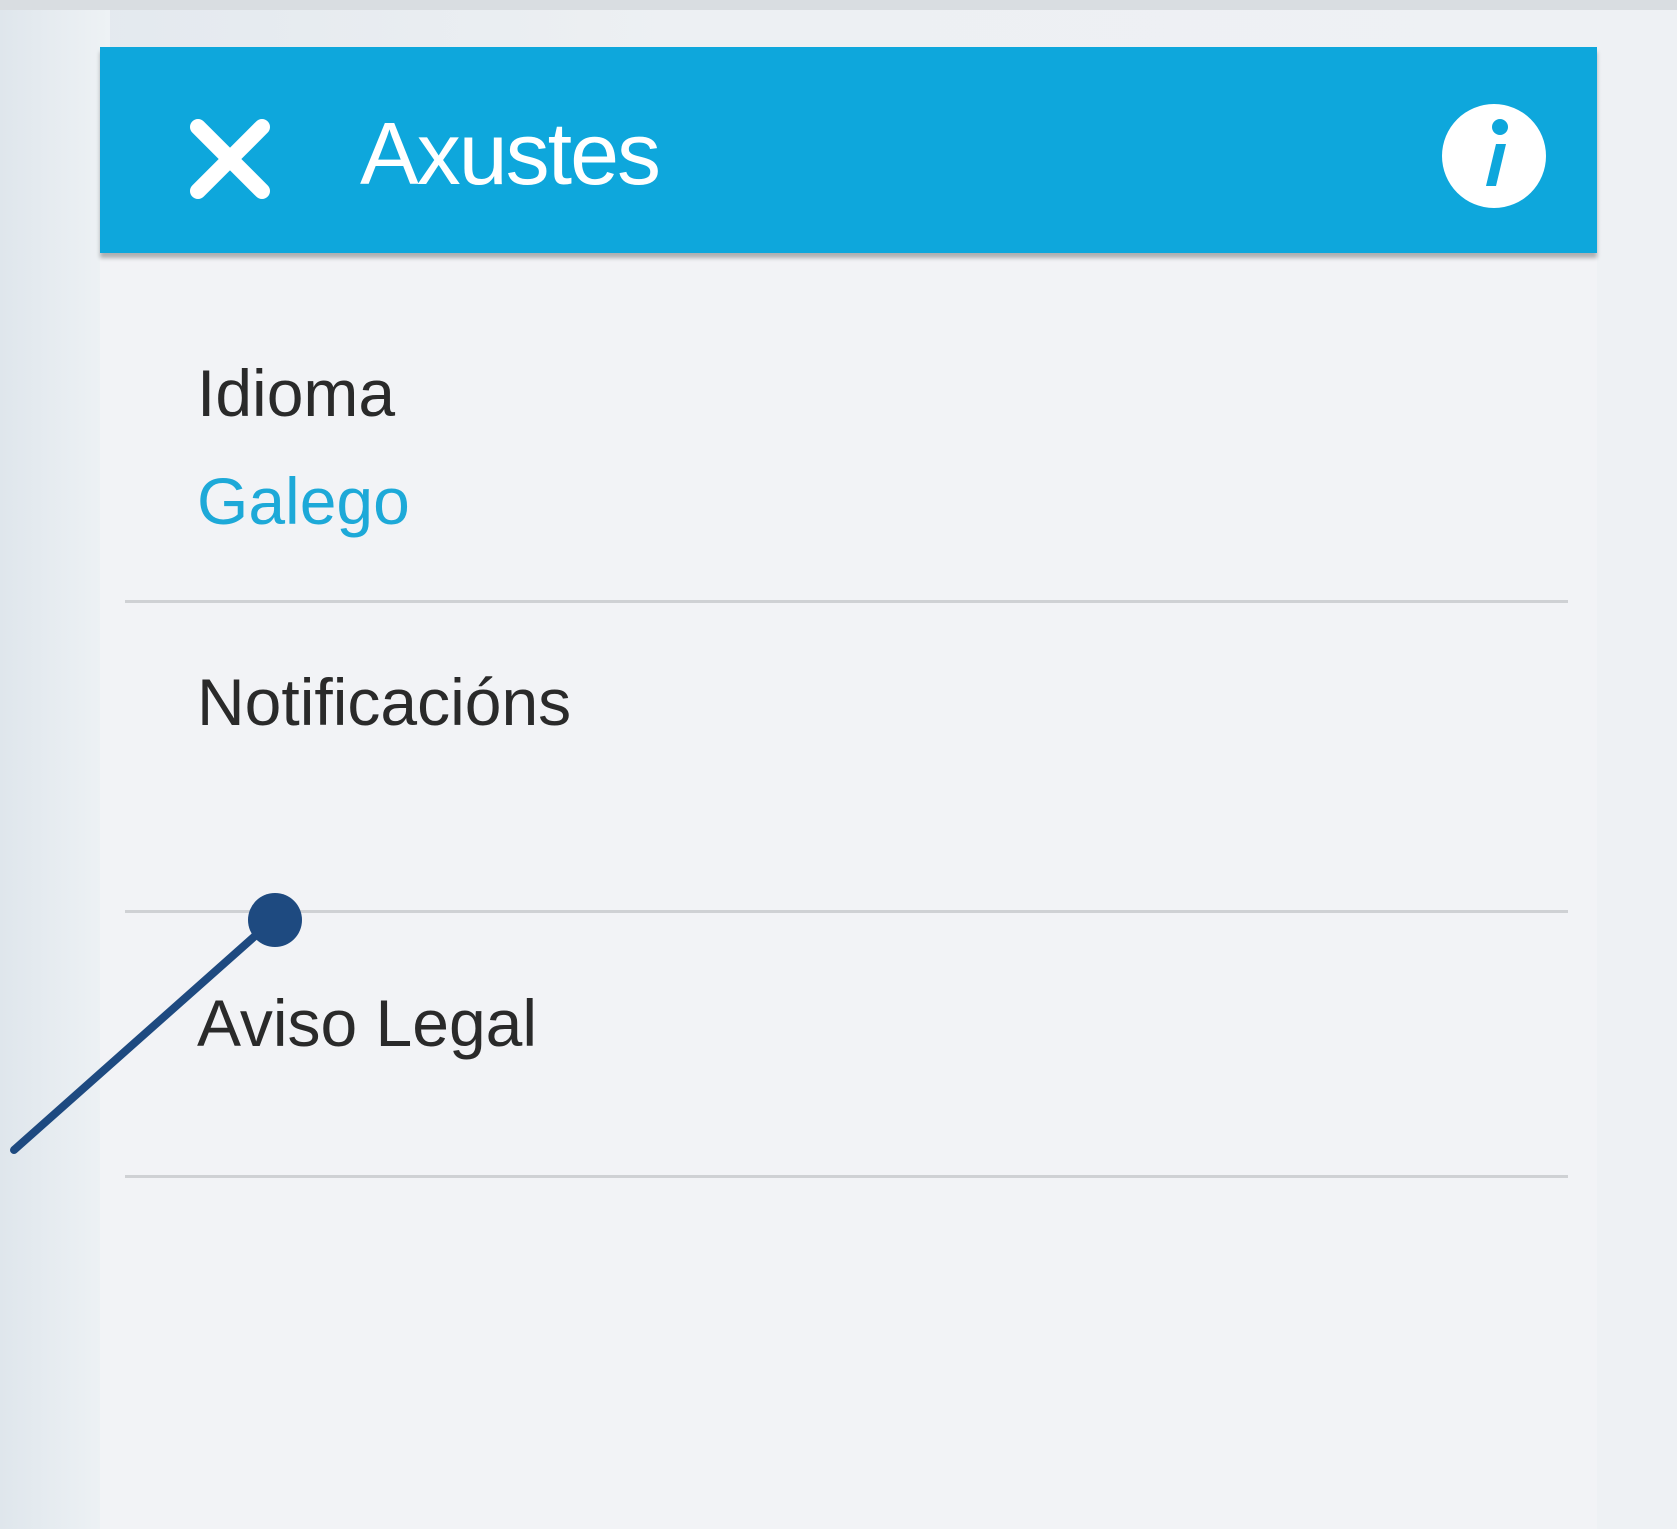 The width and height of the screenshot is (1677, 1529). What do you see at coordinates (296, 393) in the screenshot?
I see `language-label: Idioma` at bounding box center [296, 393].